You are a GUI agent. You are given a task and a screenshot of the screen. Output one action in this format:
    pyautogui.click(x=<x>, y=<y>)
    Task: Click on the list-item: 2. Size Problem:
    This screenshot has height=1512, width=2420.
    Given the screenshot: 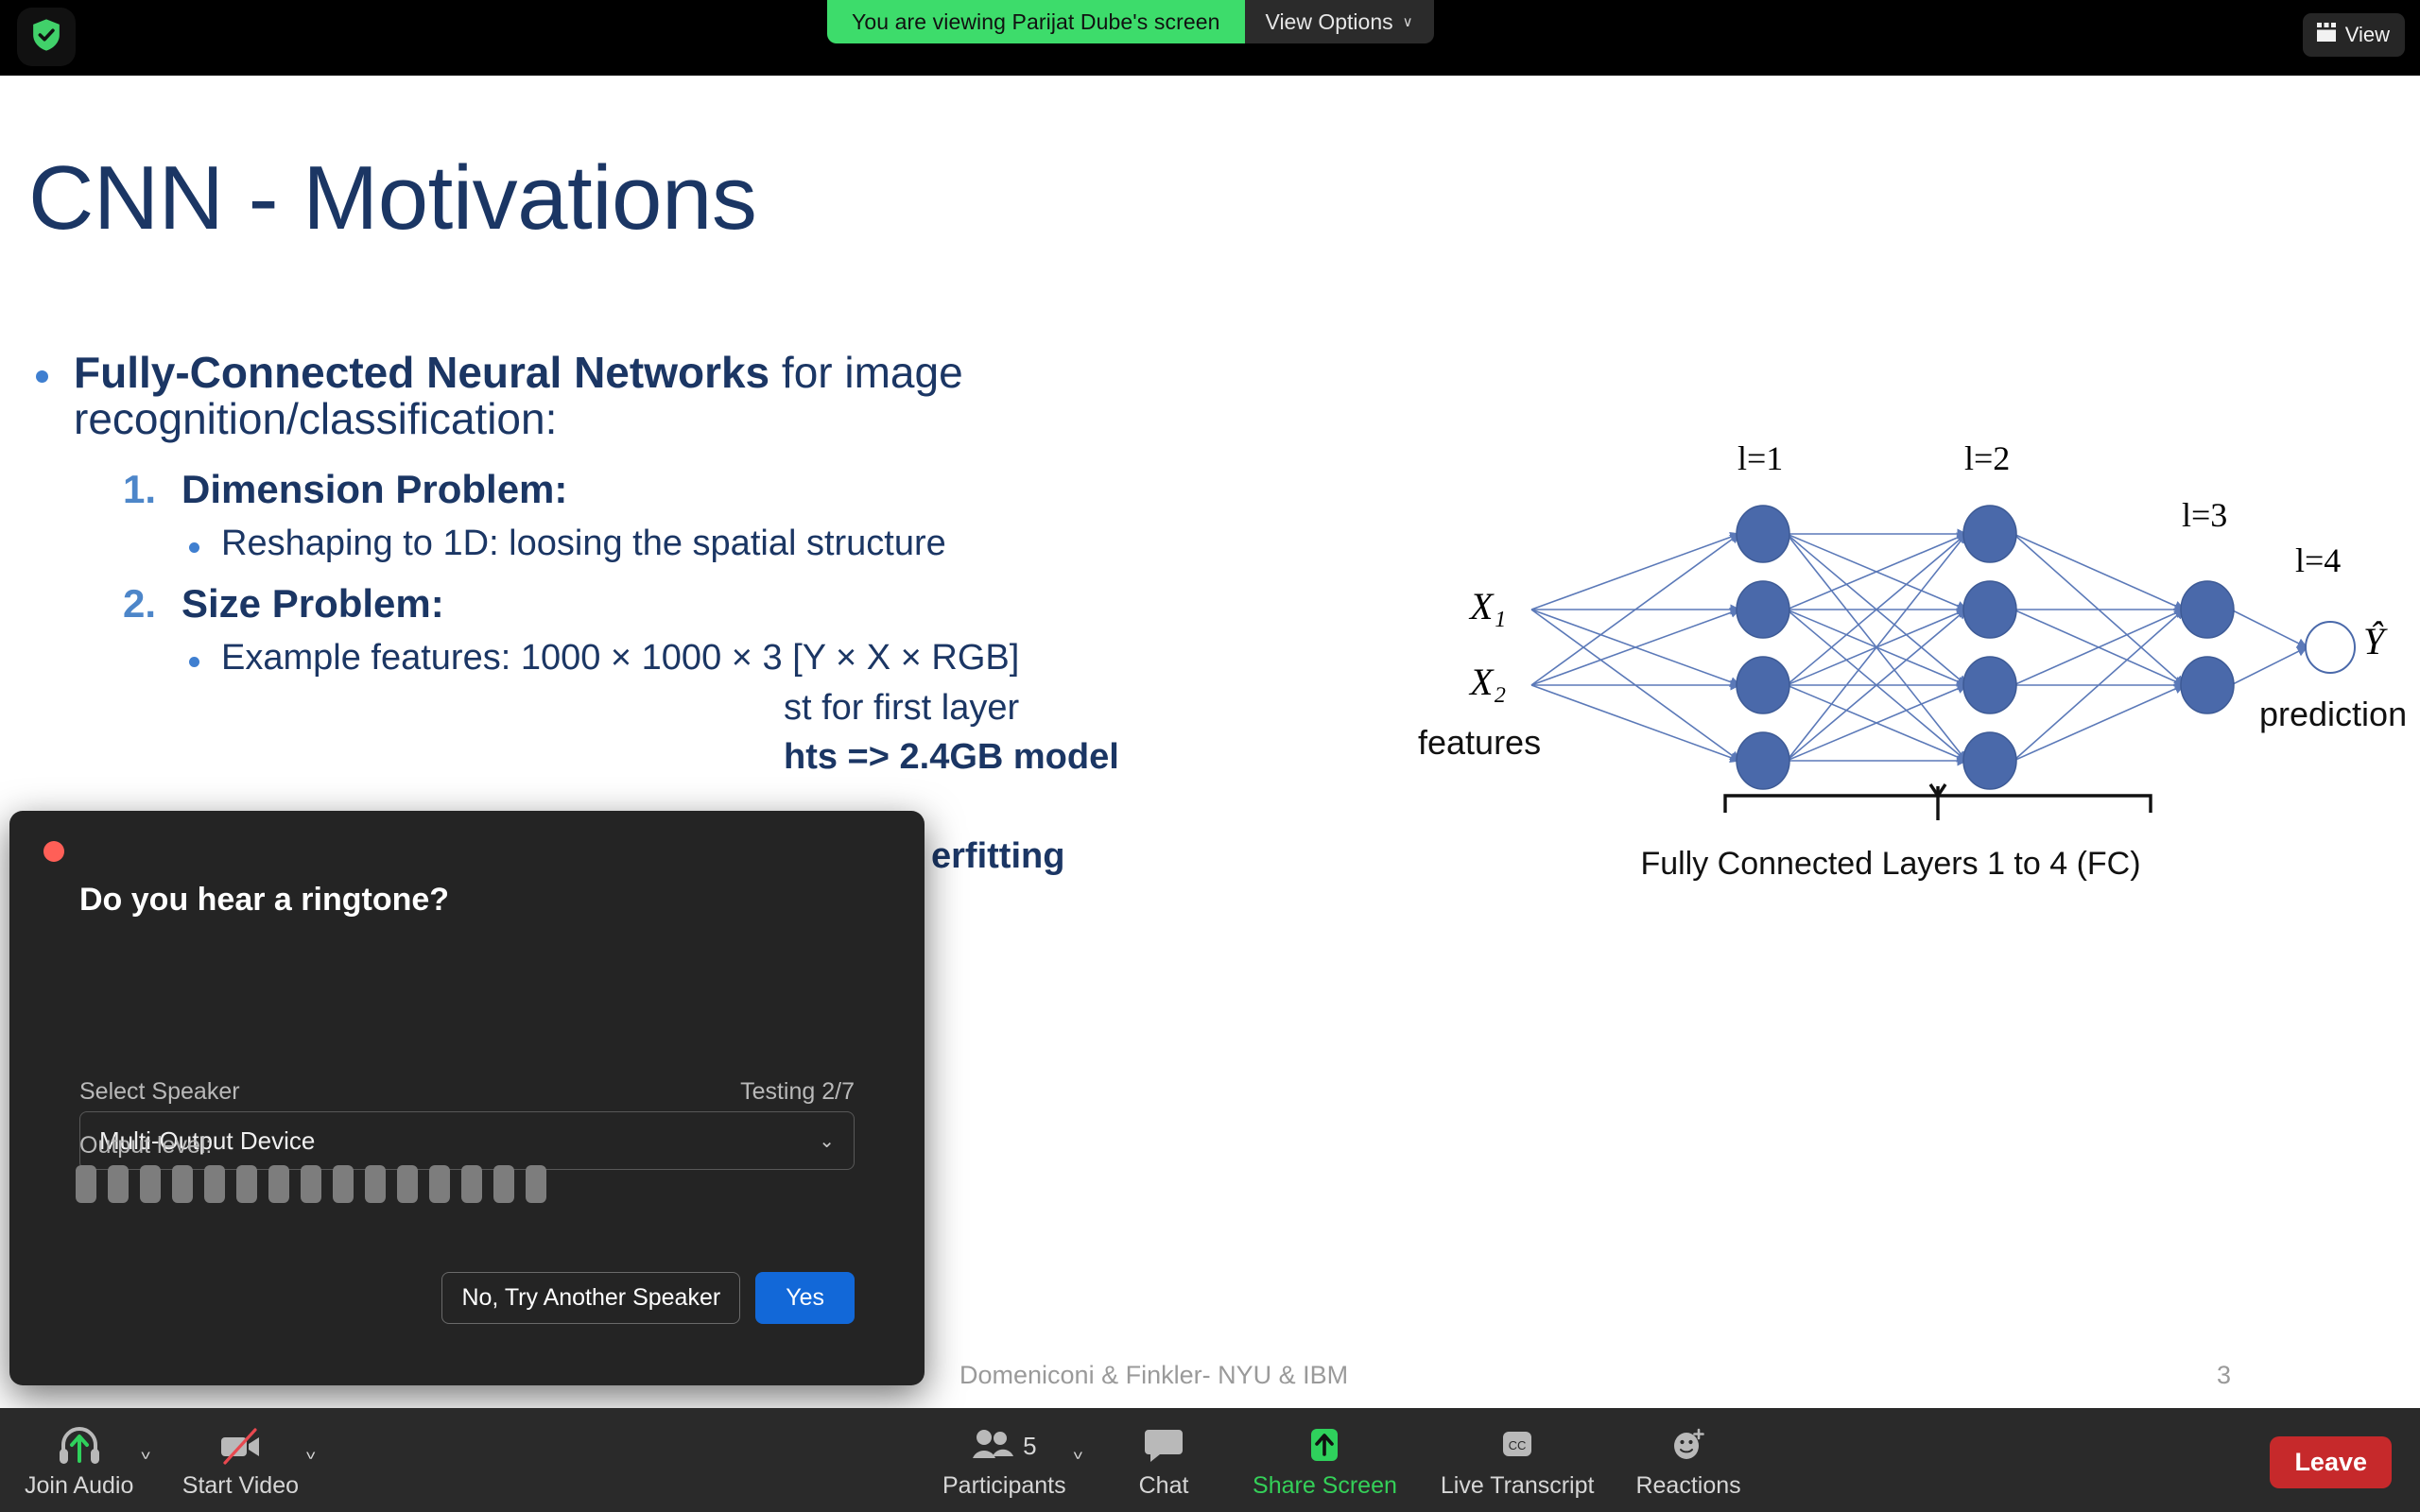 What is the action you would take?
    pyautogui.click(x=766, y=604)
    